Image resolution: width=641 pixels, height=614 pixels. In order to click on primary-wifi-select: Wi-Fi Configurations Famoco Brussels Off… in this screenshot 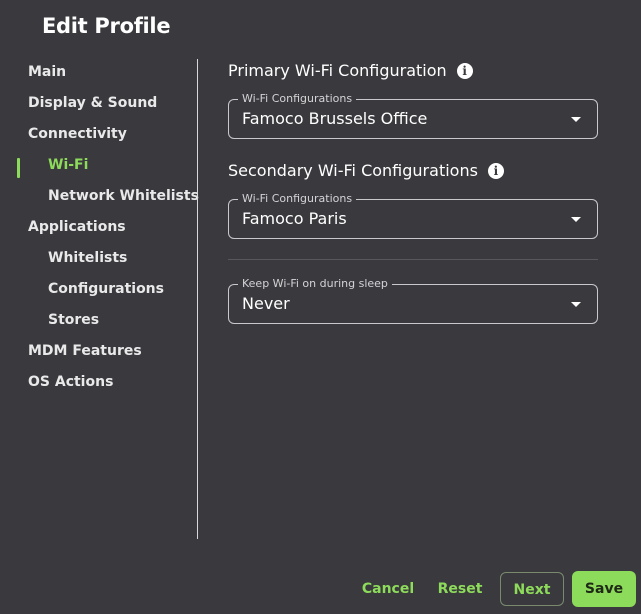, I will do `click(413, 115)`.